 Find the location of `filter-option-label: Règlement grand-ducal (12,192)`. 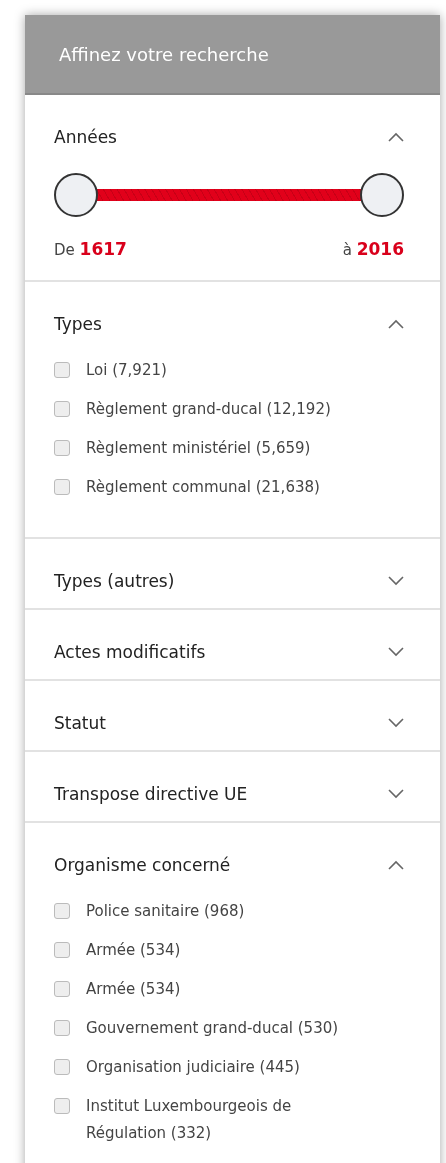

filter-option-label: Règlement grand-ducal (12,192) is located at coordinates (208, 406).